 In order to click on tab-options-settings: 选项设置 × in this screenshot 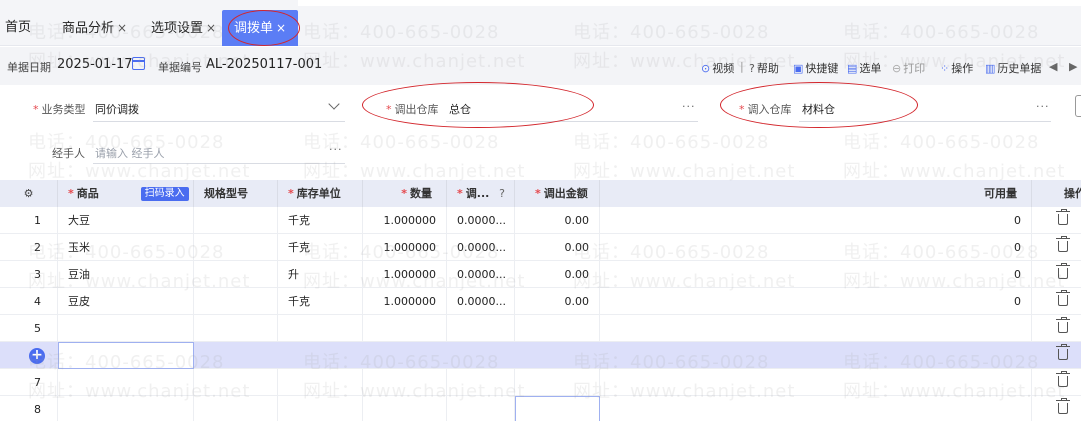, I will do `click(183, 28)`.